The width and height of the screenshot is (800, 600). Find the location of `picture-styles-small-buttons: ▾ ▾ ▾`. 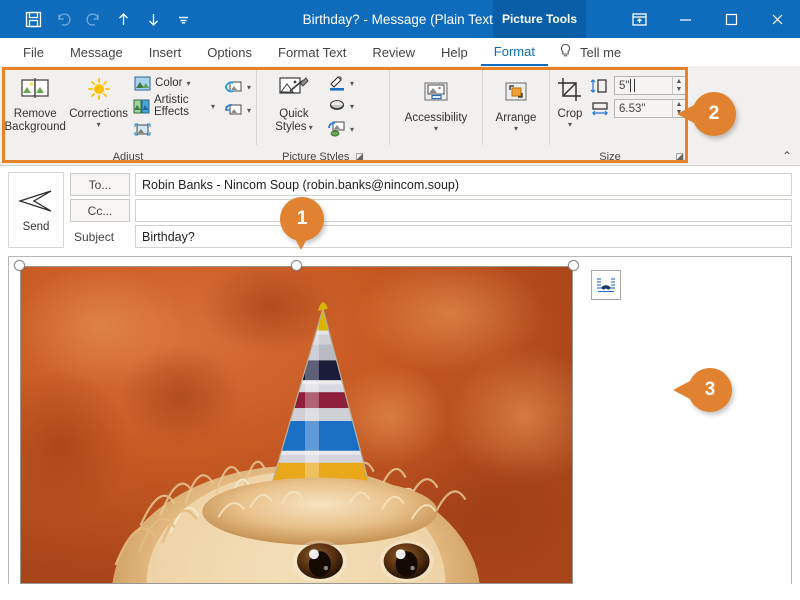

picture-styles-small-buttons: ▾ ▾ ▾ is located at coordinates (341, 105).